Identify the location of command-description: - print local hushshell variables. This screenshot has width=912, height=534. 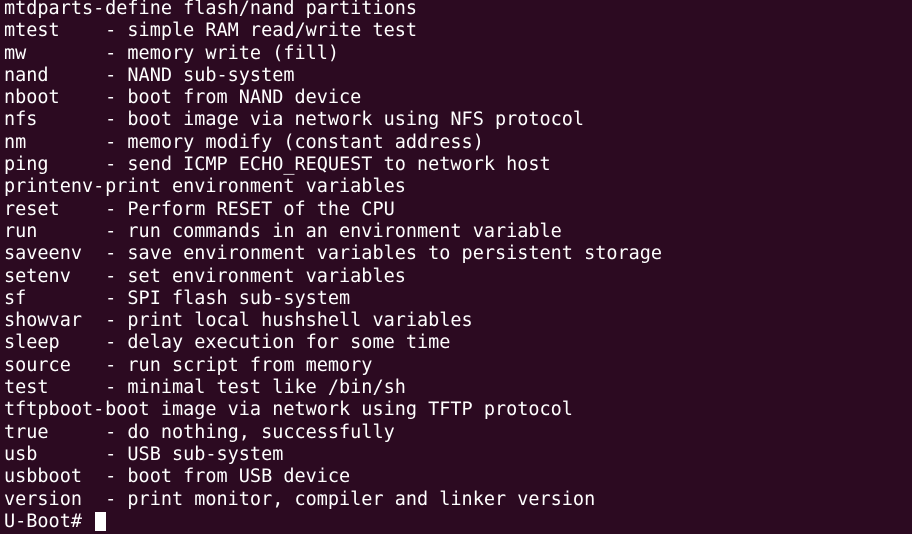
(283, 321).